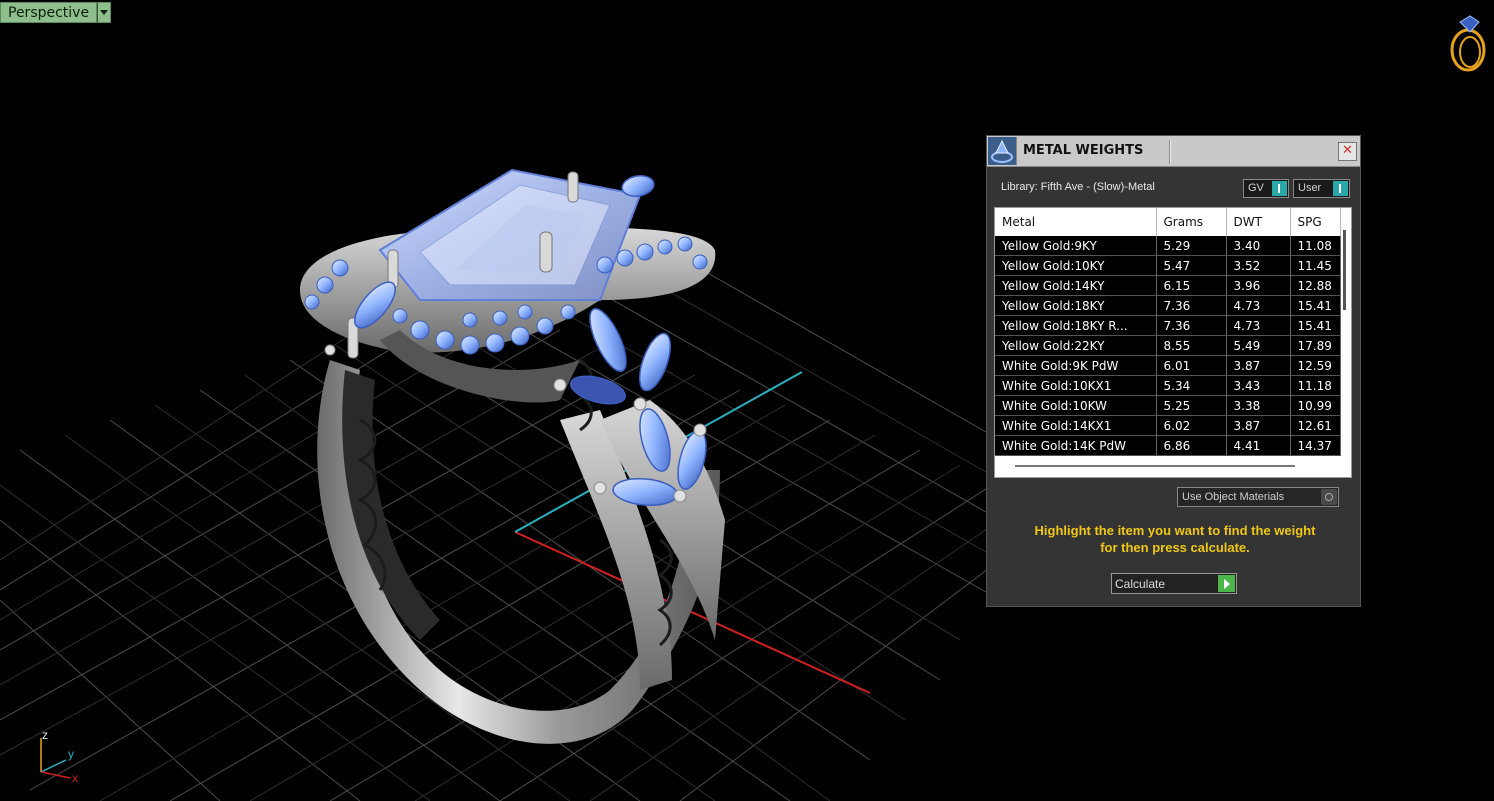 The height and width of the screenshot is (801, 1494). Describe the element at coordinates (1315, 246) in the screenshot. I see `cell-spg: 11.08` at that location.